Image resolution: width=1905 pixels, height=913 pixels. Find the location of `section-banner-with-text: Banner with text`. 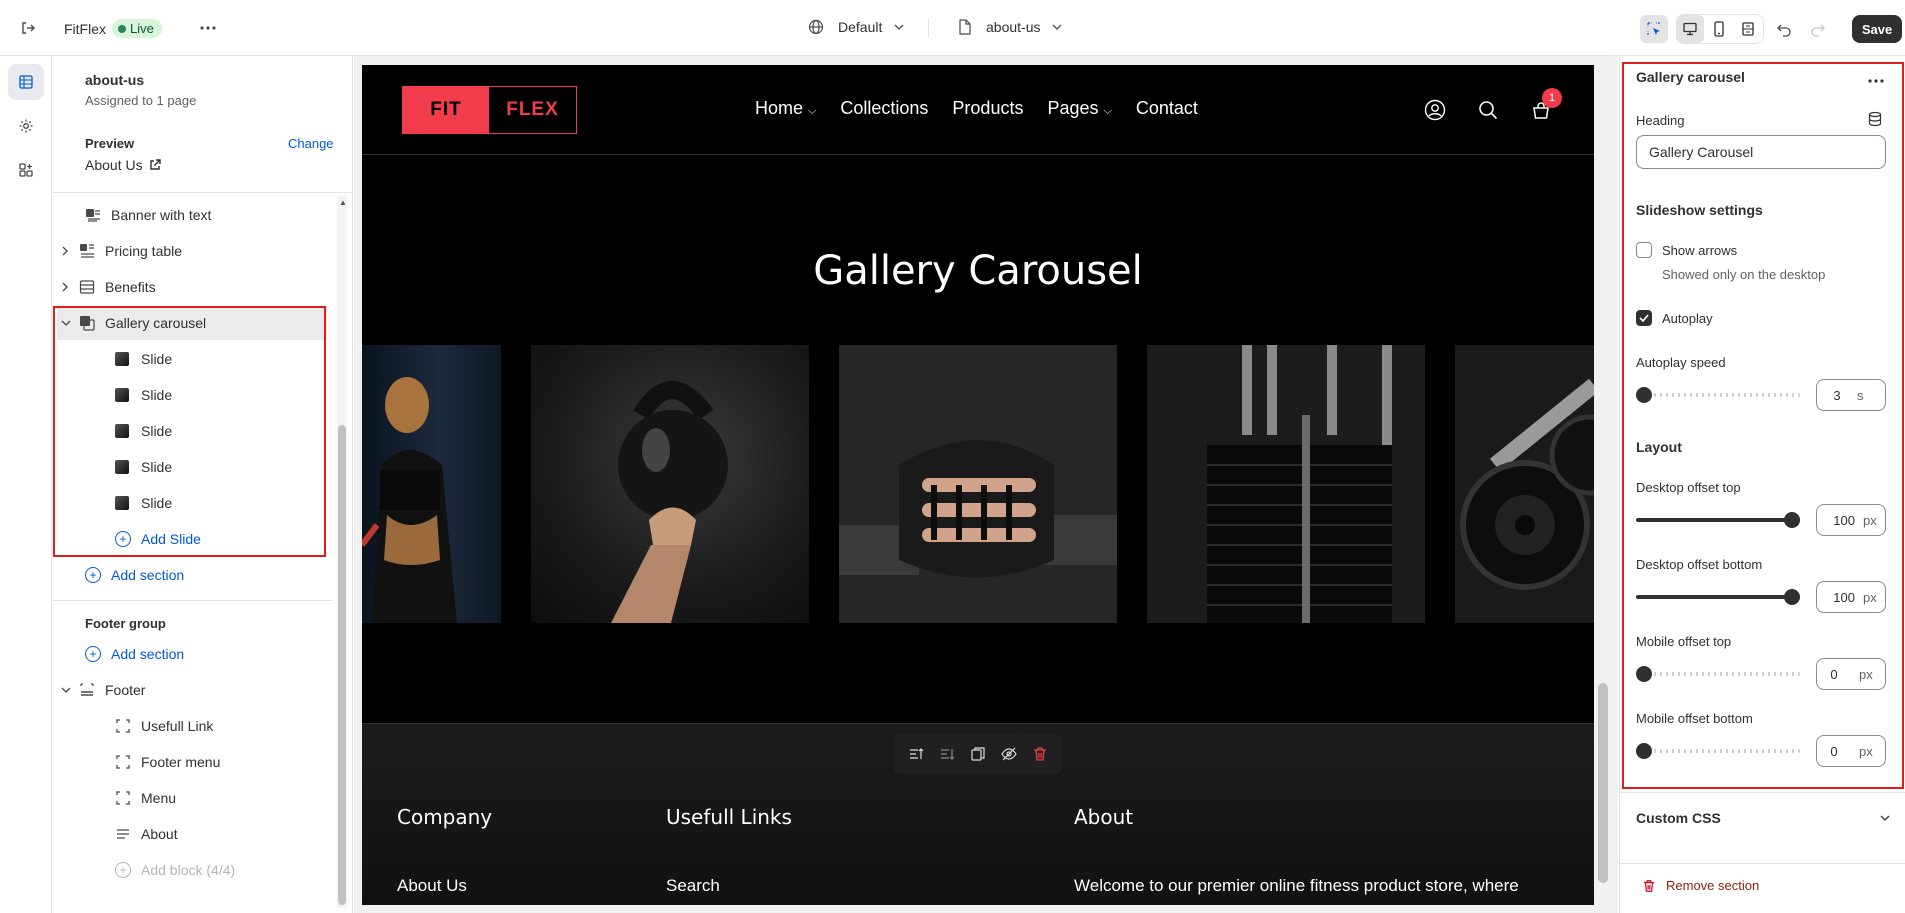

section-banner-with-text: Banner with text is located at coordinates (189, 215).